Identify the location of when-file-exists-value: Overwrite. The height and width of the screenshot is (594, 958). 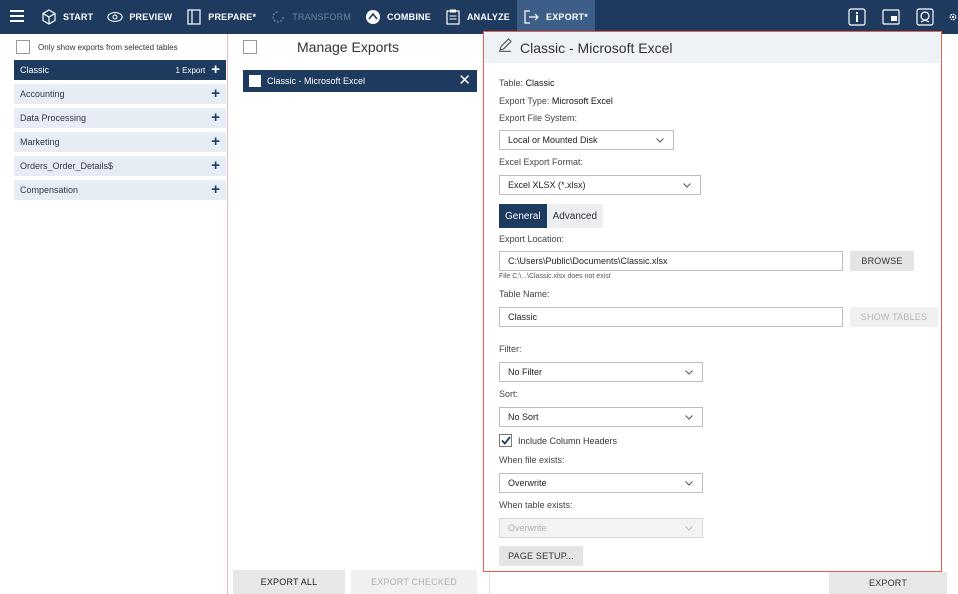
(527, 483).